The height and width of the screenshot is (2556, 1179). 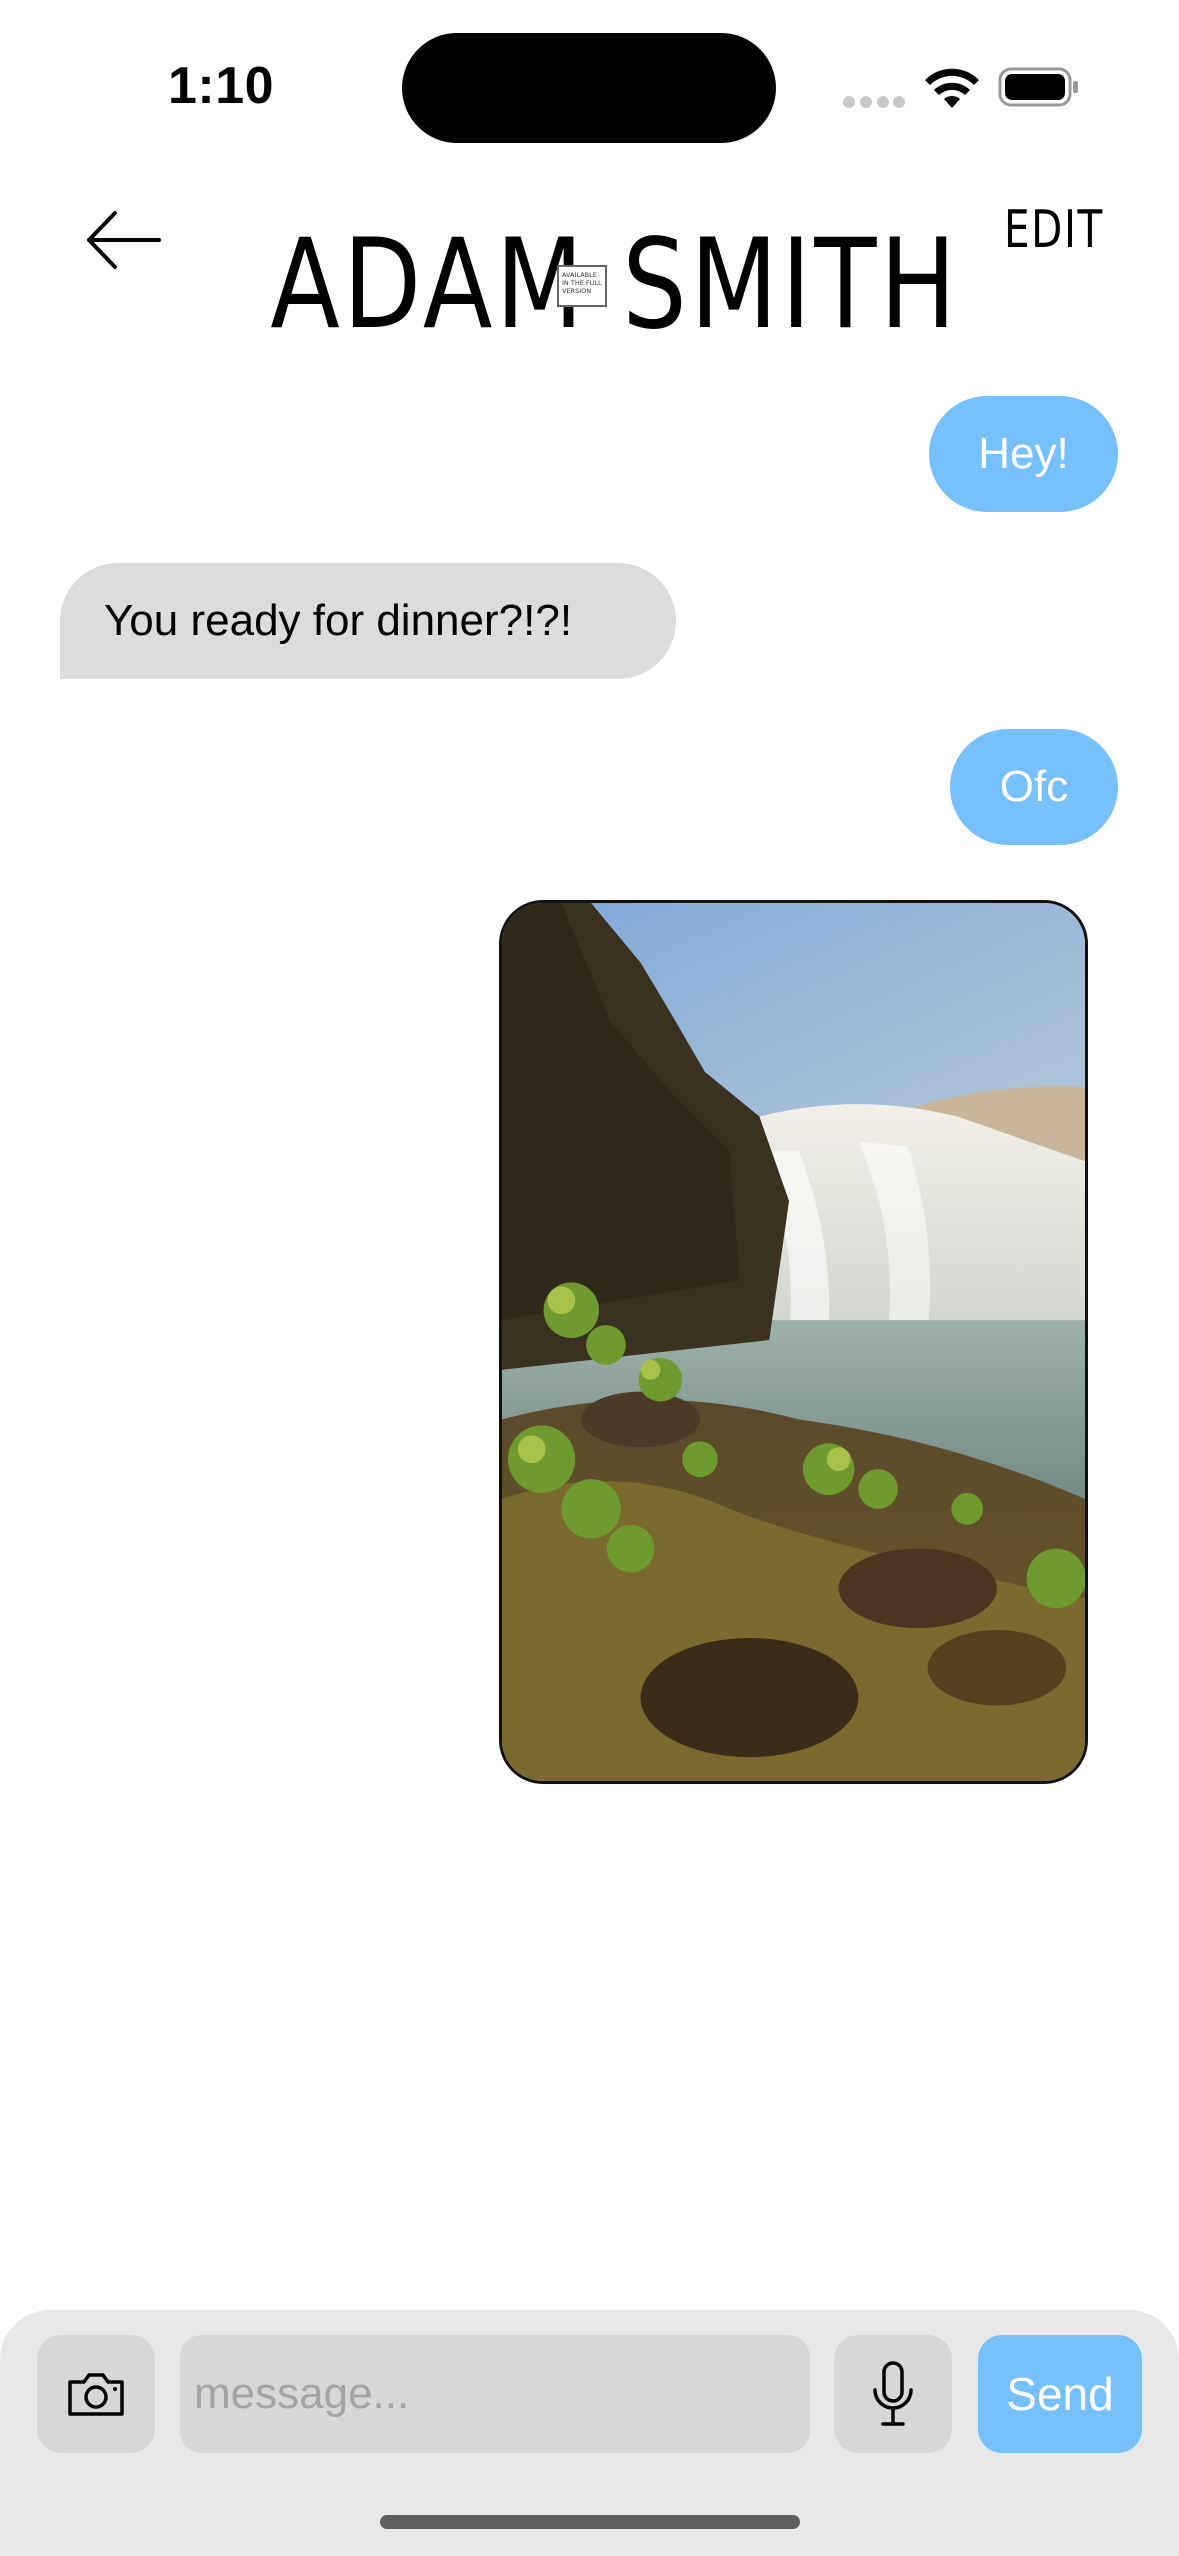 I want to click on camera-icon, so click(x=96, y=2394).